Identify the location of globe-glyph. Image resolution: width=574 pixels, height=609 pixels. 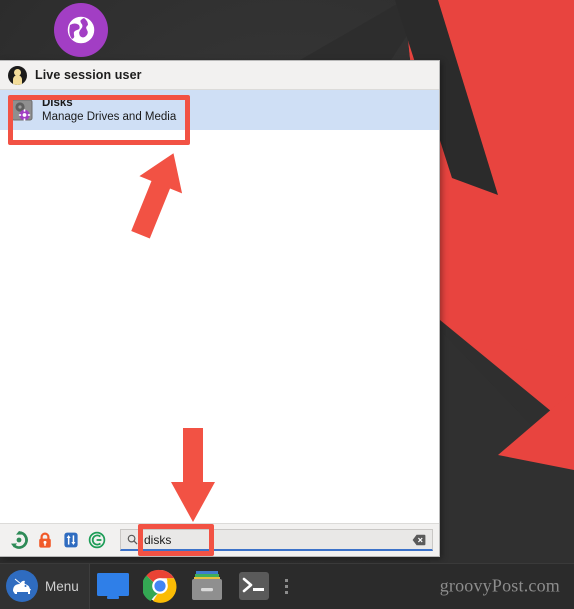
(81, 30).